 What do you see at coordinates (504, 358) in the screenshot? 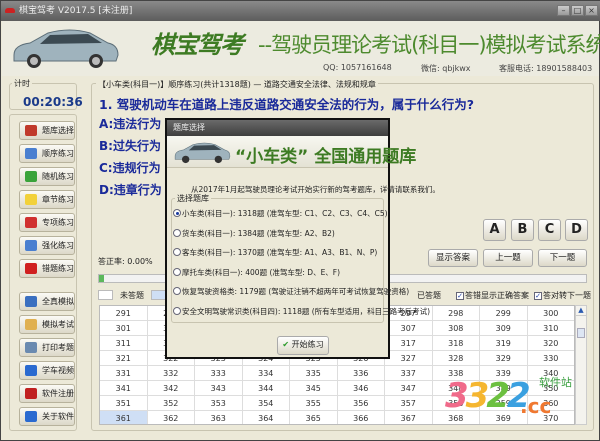
I see `question-cell: 329` at bounding box center [504, 358].